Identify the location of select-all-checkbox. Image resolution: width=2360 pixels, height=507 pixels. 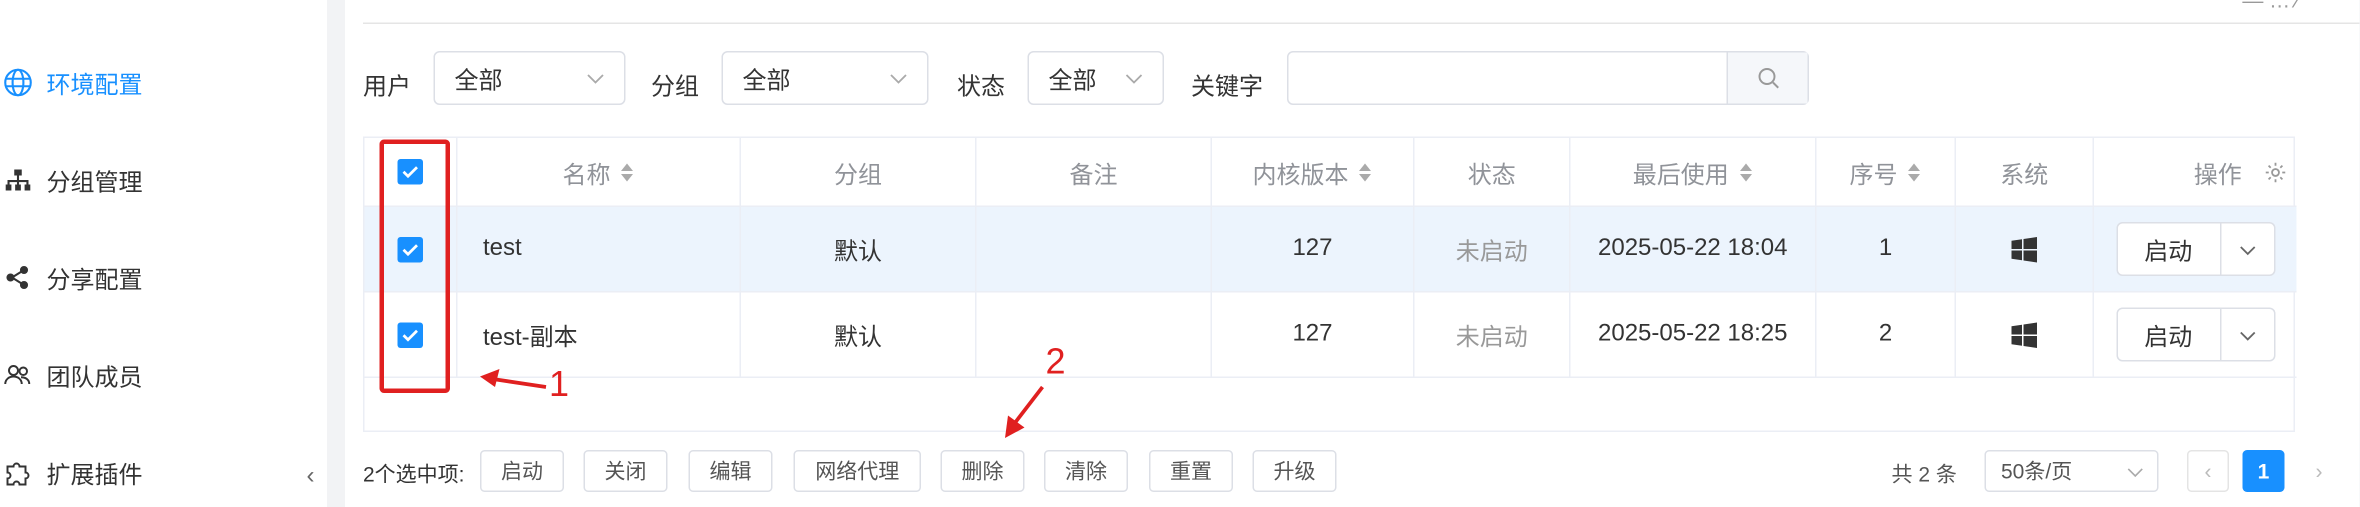
(410, 172).